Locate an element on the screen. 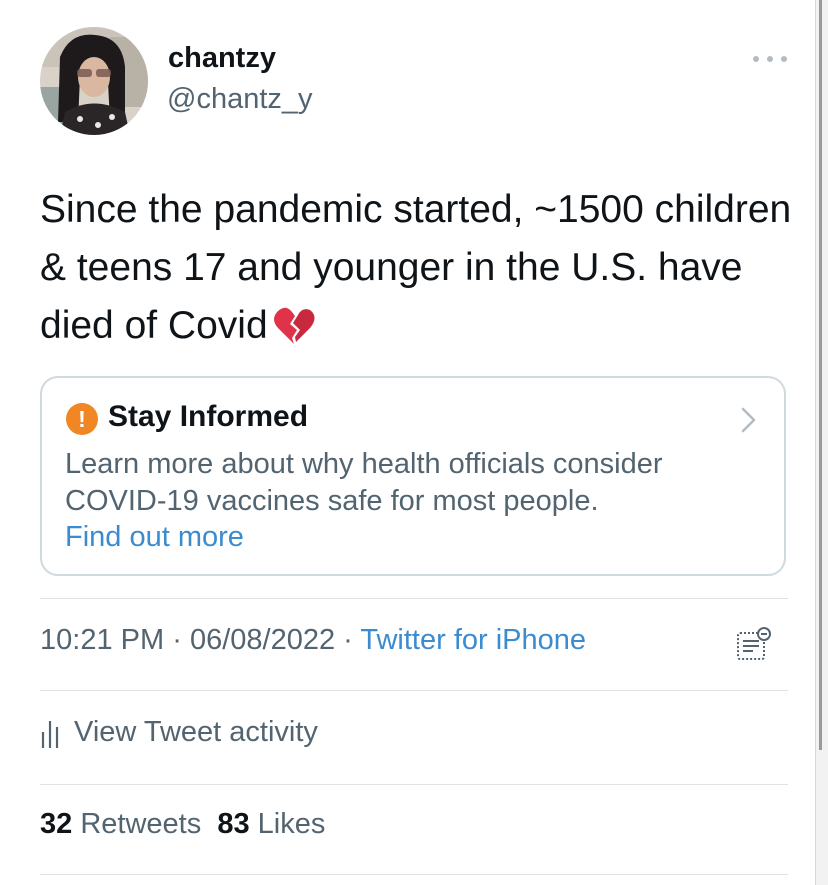  avatar is located at coordinates (94, 81).